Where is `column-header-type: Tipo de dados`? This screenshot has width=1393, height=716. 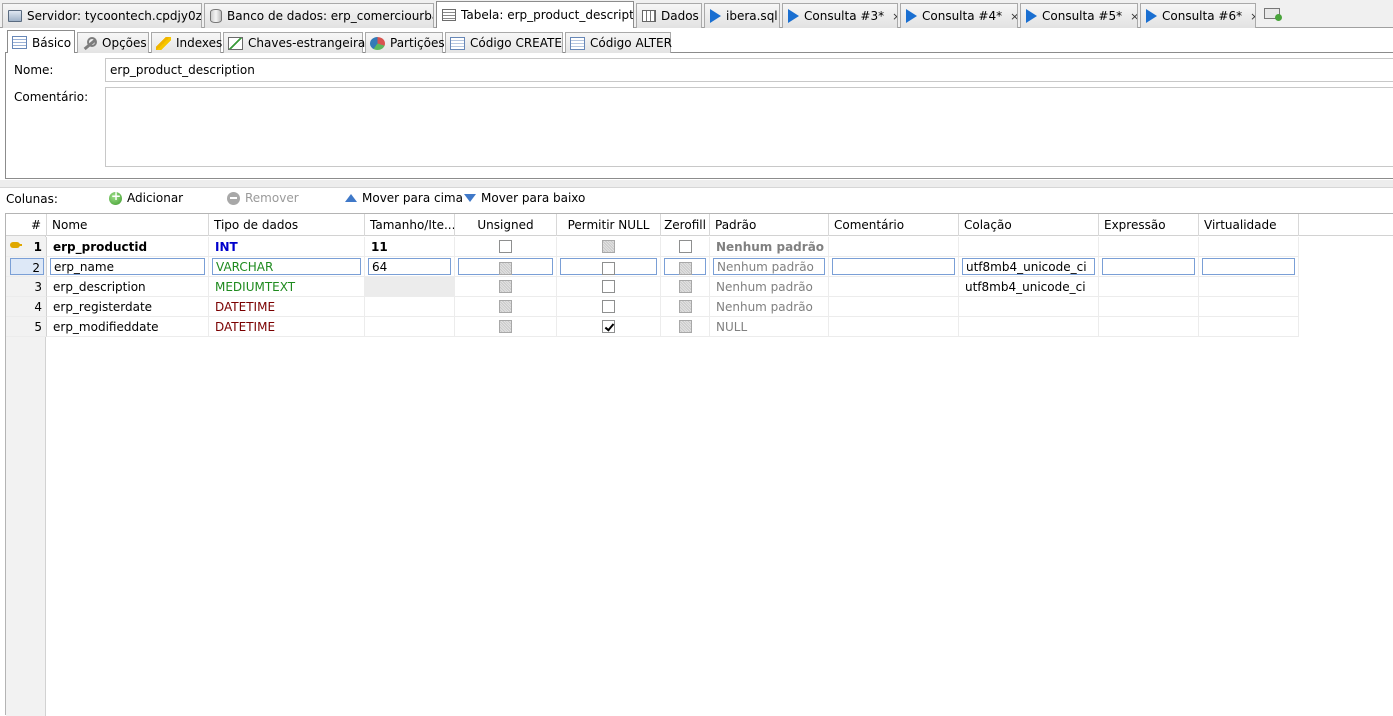 column-header-type: Tipo de dados is located at coordinates (287, 225).